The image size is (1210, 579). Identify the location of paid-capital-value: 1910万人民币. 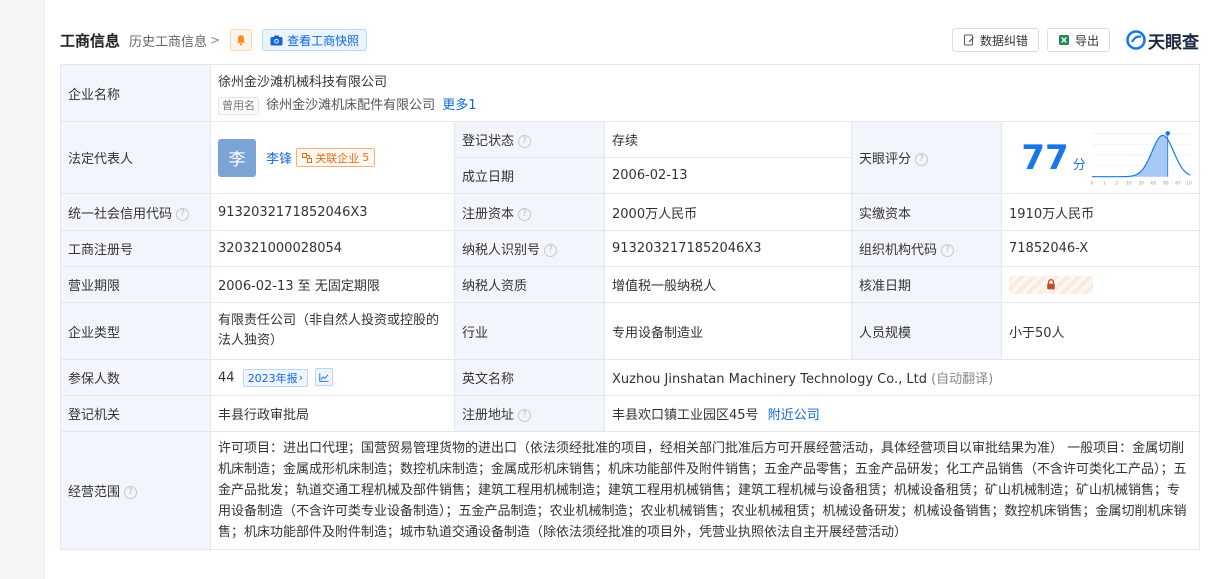
(1100, 212).